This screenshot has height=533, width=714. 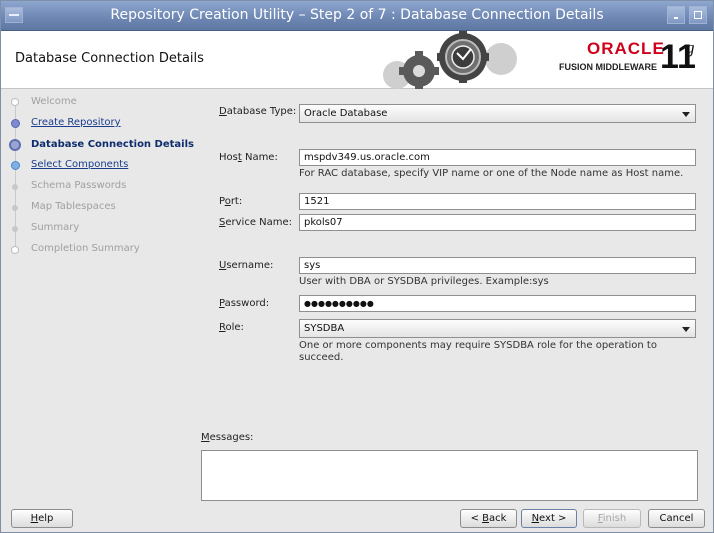 I want to click on port-input: 1521, so click(x=497, y=201).